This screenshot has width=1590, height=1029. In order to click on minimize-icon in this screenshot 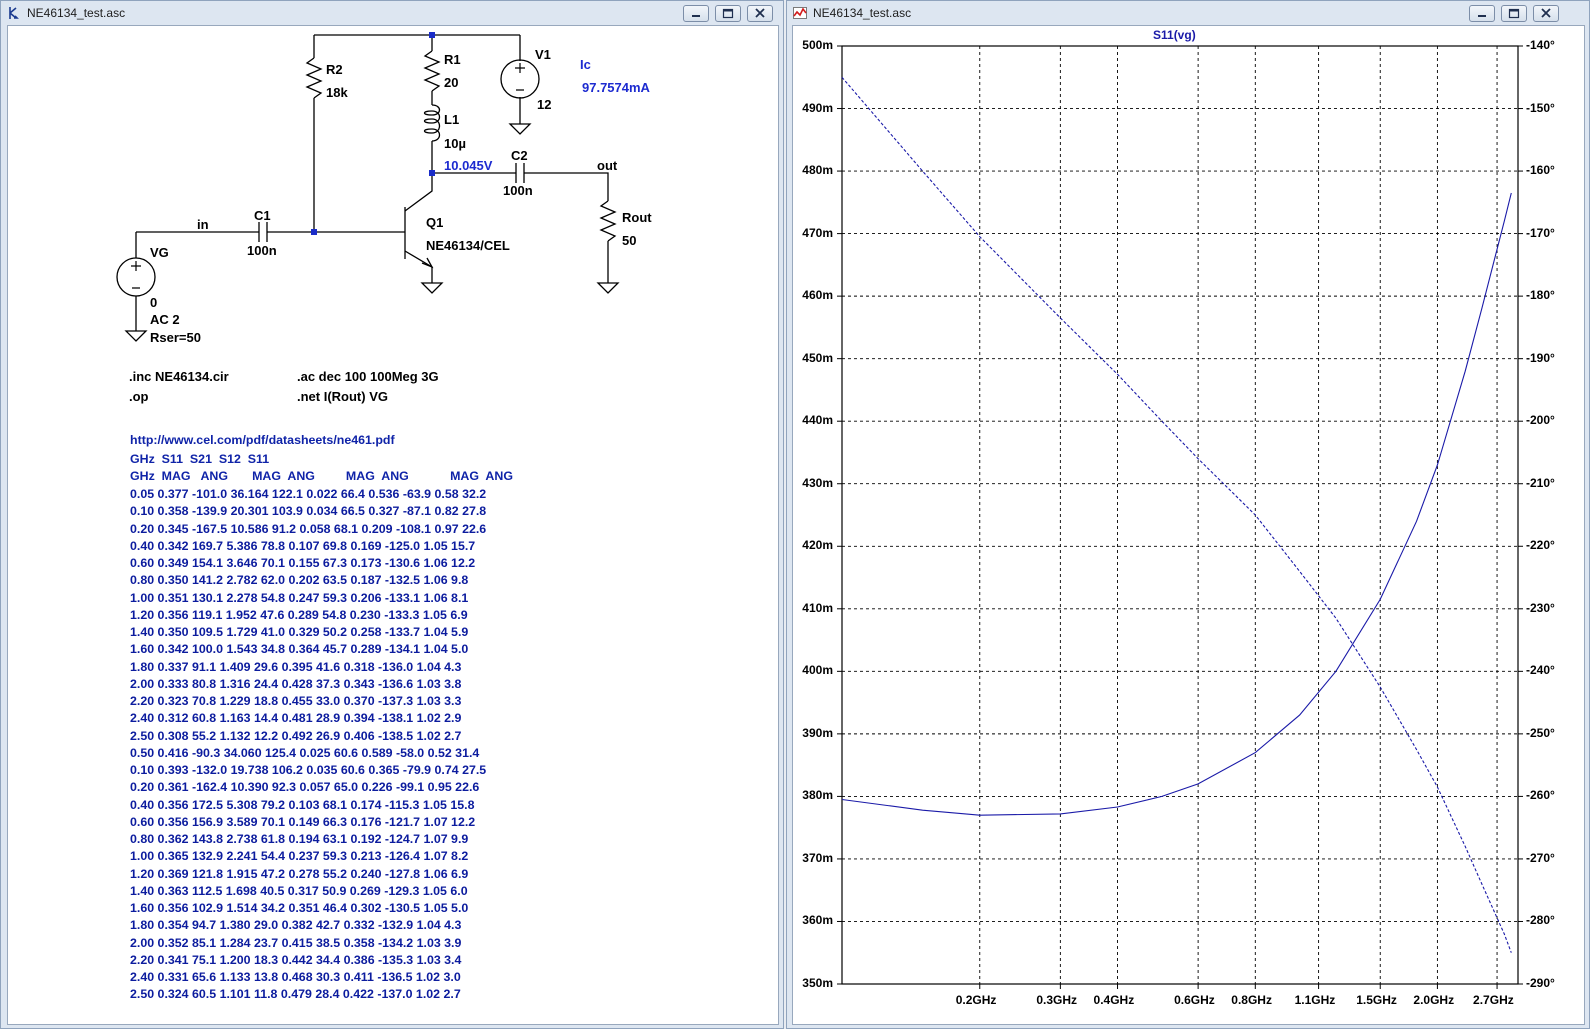, I will do `click(1482, 16)`.